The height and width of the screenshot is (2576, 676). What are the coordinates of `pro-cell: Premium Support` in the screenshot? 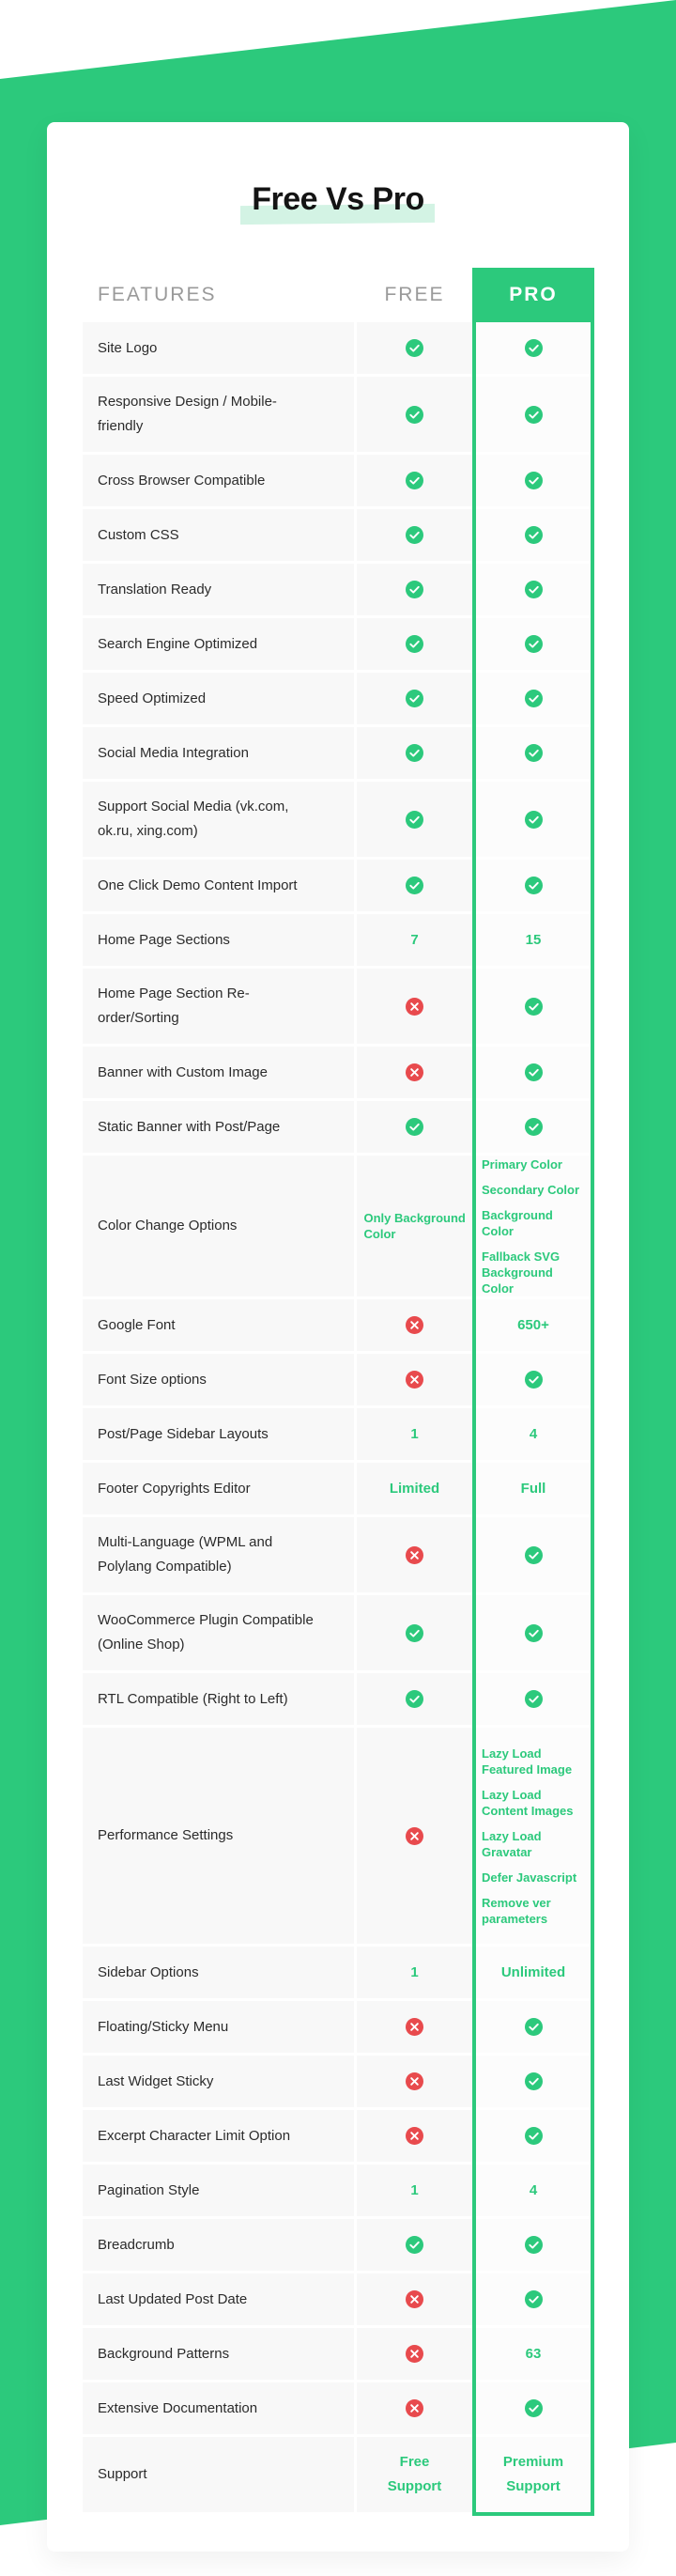 It's located at (534, 2474).